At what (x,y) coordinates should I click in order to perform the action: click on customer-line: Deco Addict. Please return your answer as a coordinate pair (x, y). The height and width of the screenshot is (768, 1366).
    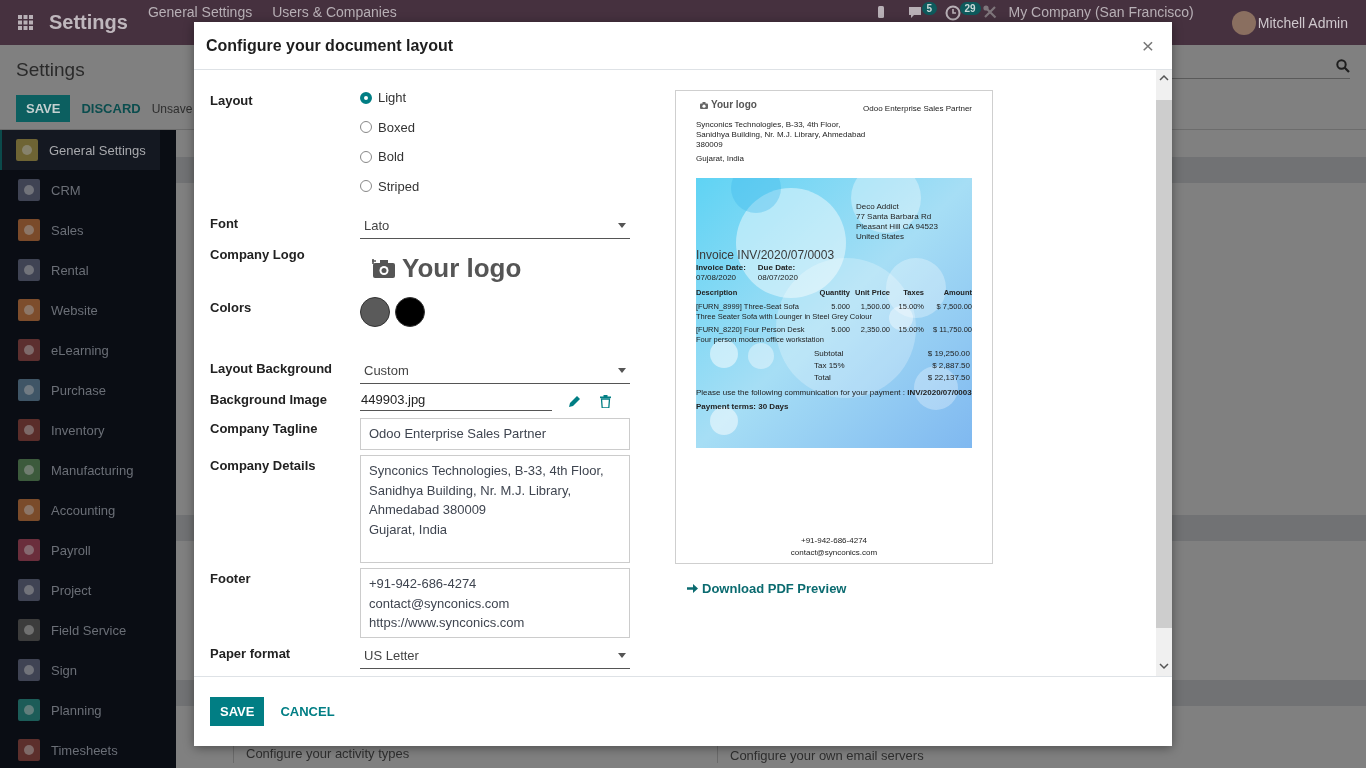
    Looking at the image, I should click on (878, 207).